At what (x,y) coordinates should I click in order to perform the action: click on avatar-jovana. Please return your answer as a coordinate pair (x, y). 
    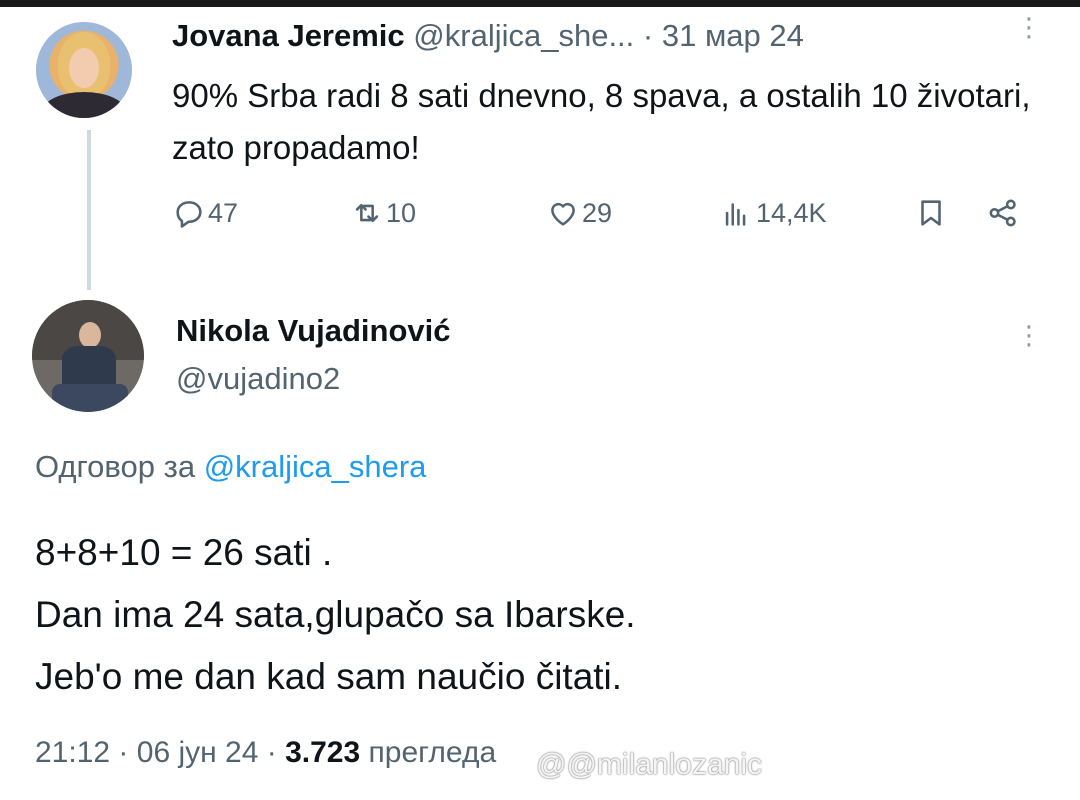
    Looking at the image, I should click on (84, 70).